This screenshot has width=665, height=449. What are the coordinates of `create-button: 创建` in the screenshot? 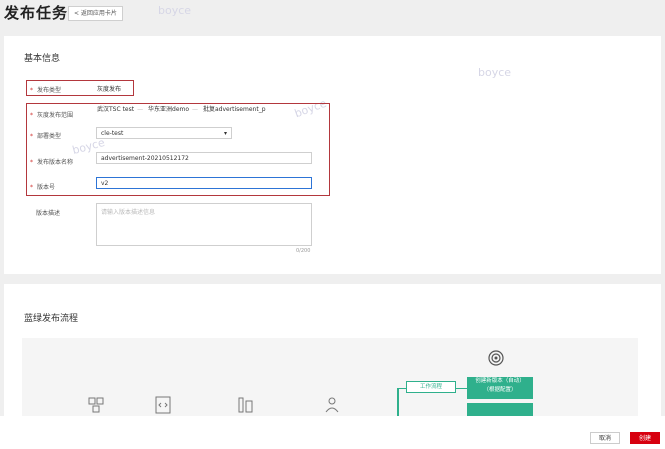 It's located at (645, 438).